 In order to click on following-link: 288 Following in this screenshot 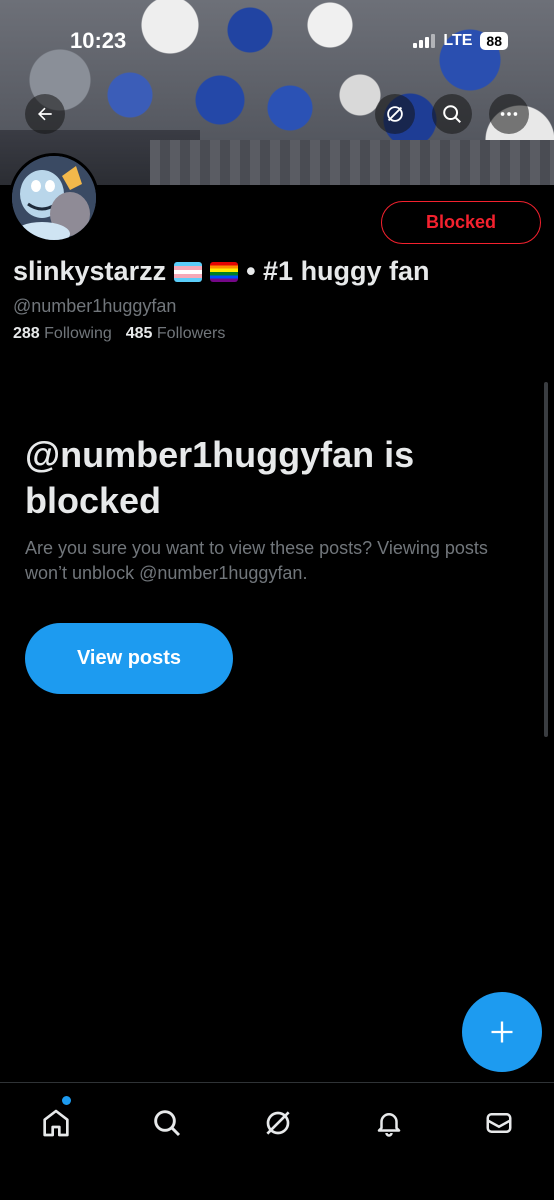, I will do `click(62, 334)`.